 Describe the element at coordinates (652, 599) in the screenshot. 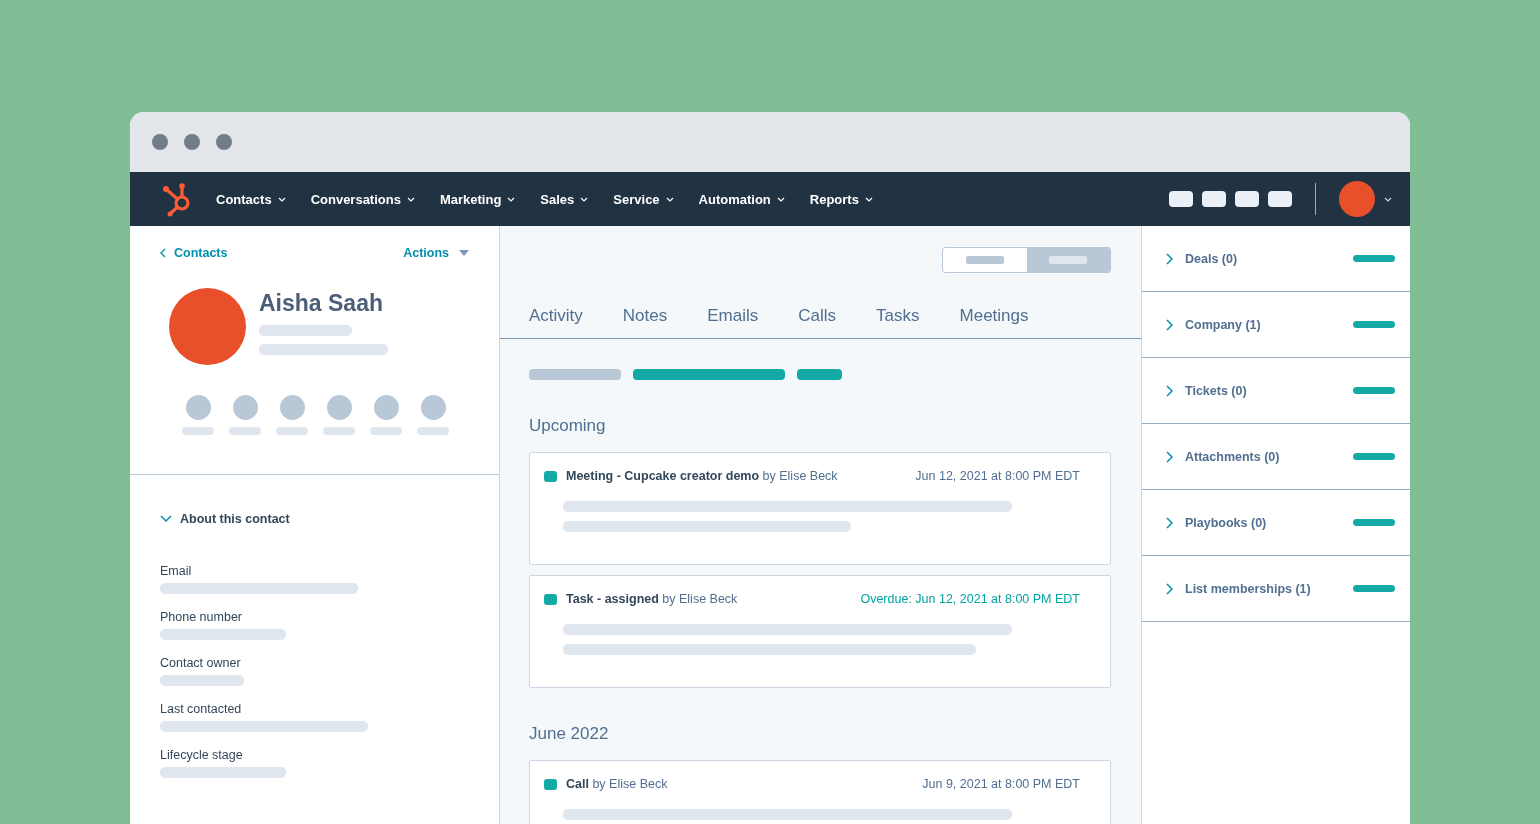

I see `activity-title: Task - assigned by Elise Beck` at that location.